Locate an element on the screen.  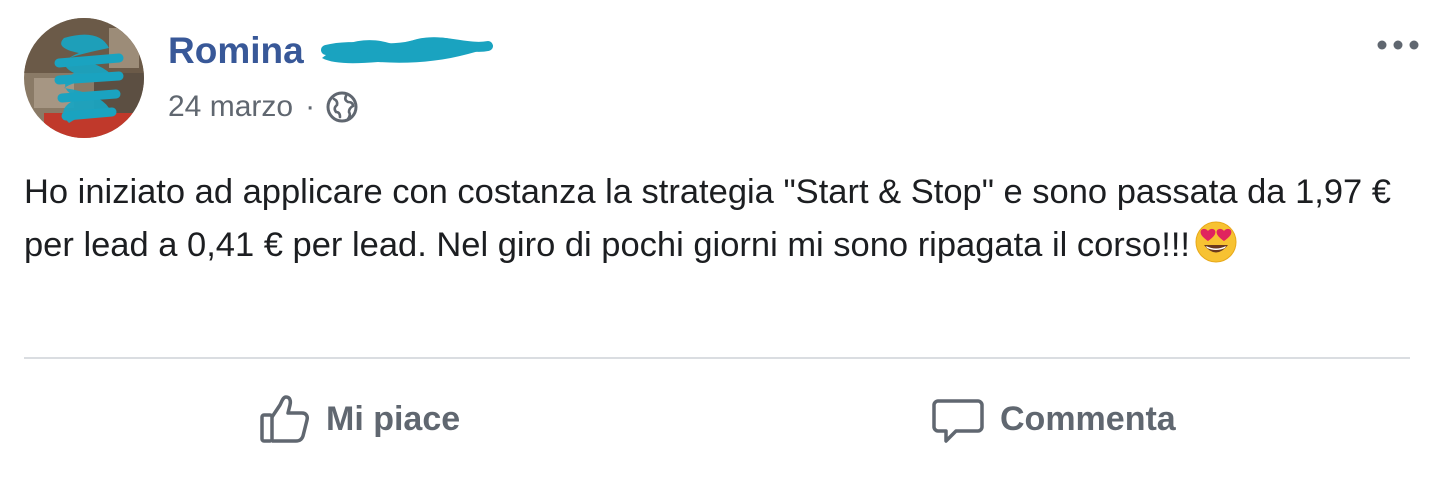
avatar-image is located at coordinates (84, 78).